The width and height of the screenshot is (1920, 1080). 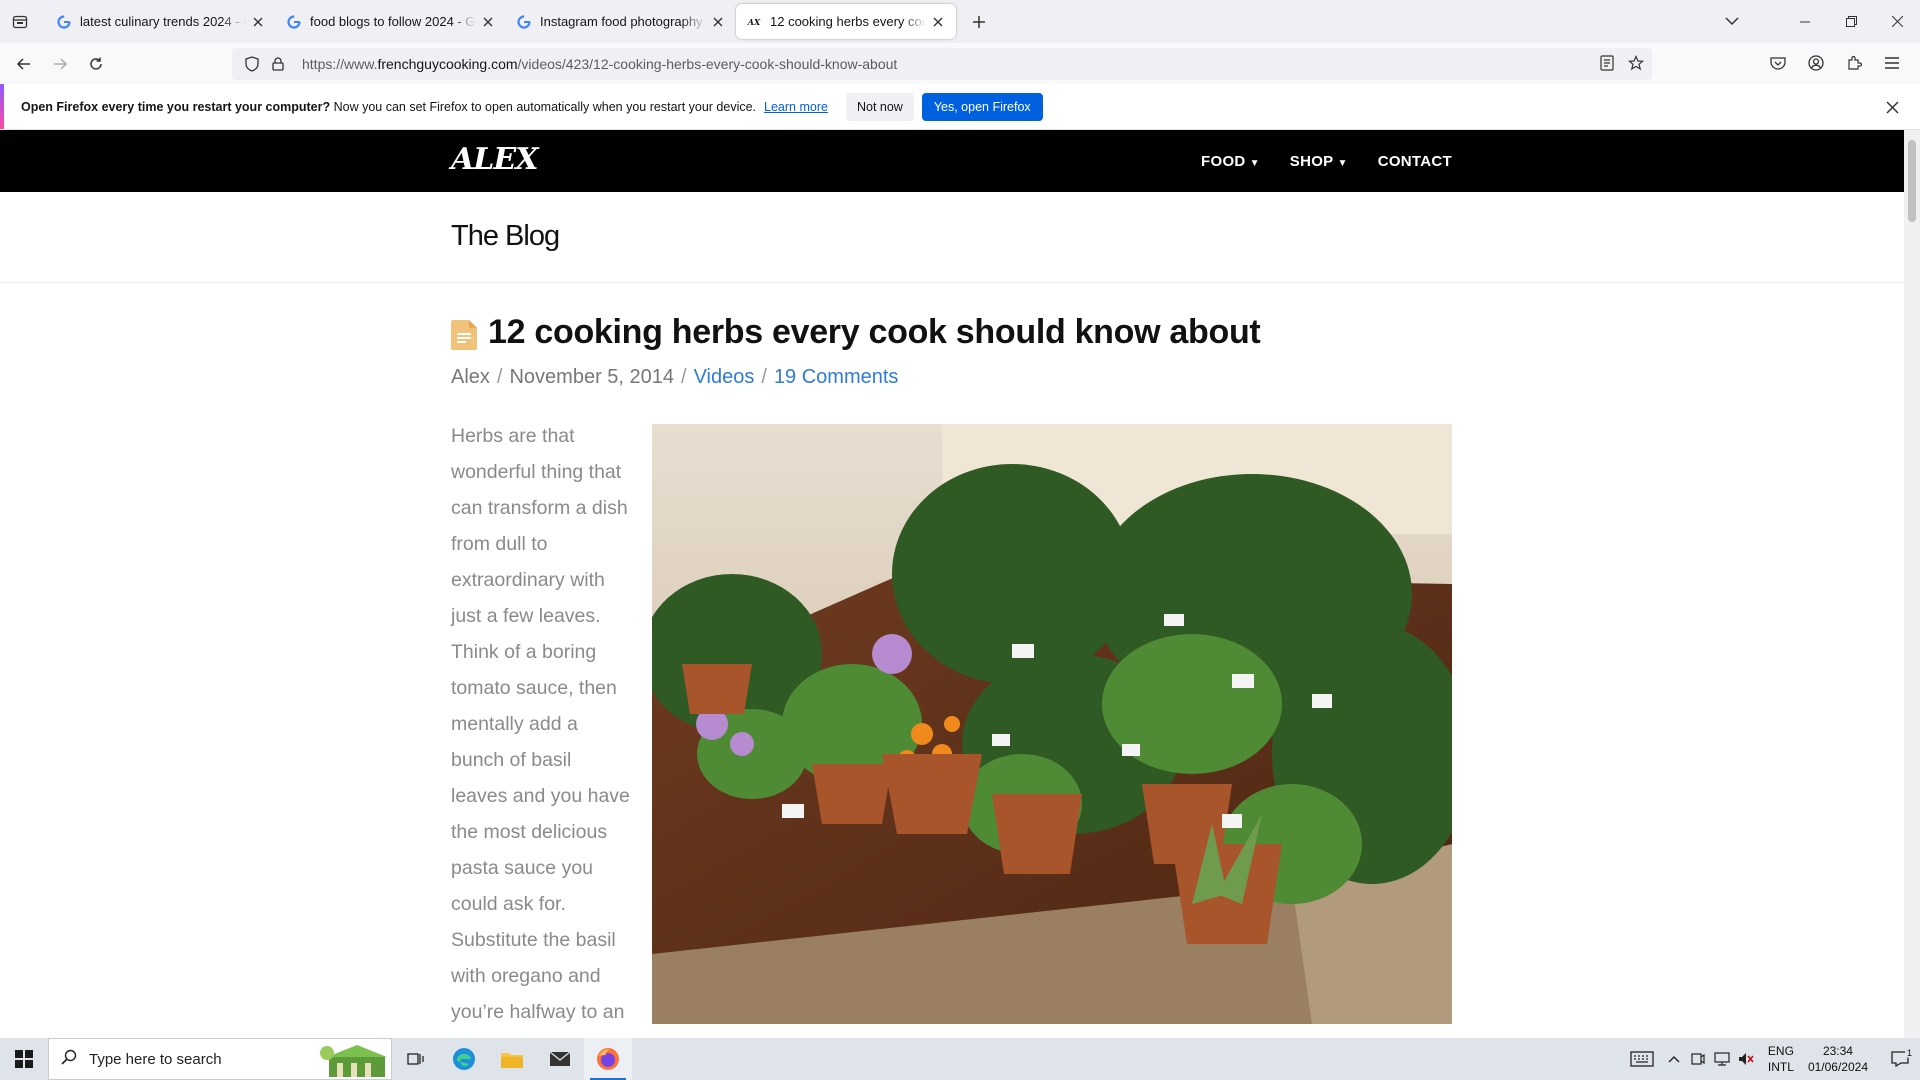 What do you see at coordinates (353, 1061) in the screenshot?
I see `search-highlight-illustration-icon` at bounding box center [353, 1061].